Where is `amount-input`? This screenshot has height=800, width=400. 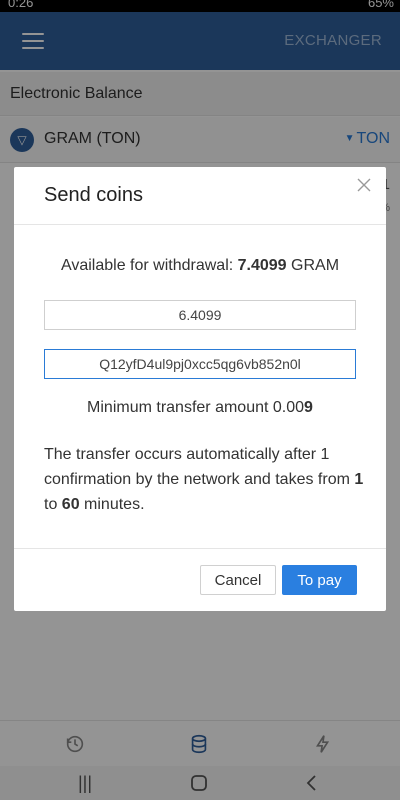
amount-input is located at coordinates (200, 315).